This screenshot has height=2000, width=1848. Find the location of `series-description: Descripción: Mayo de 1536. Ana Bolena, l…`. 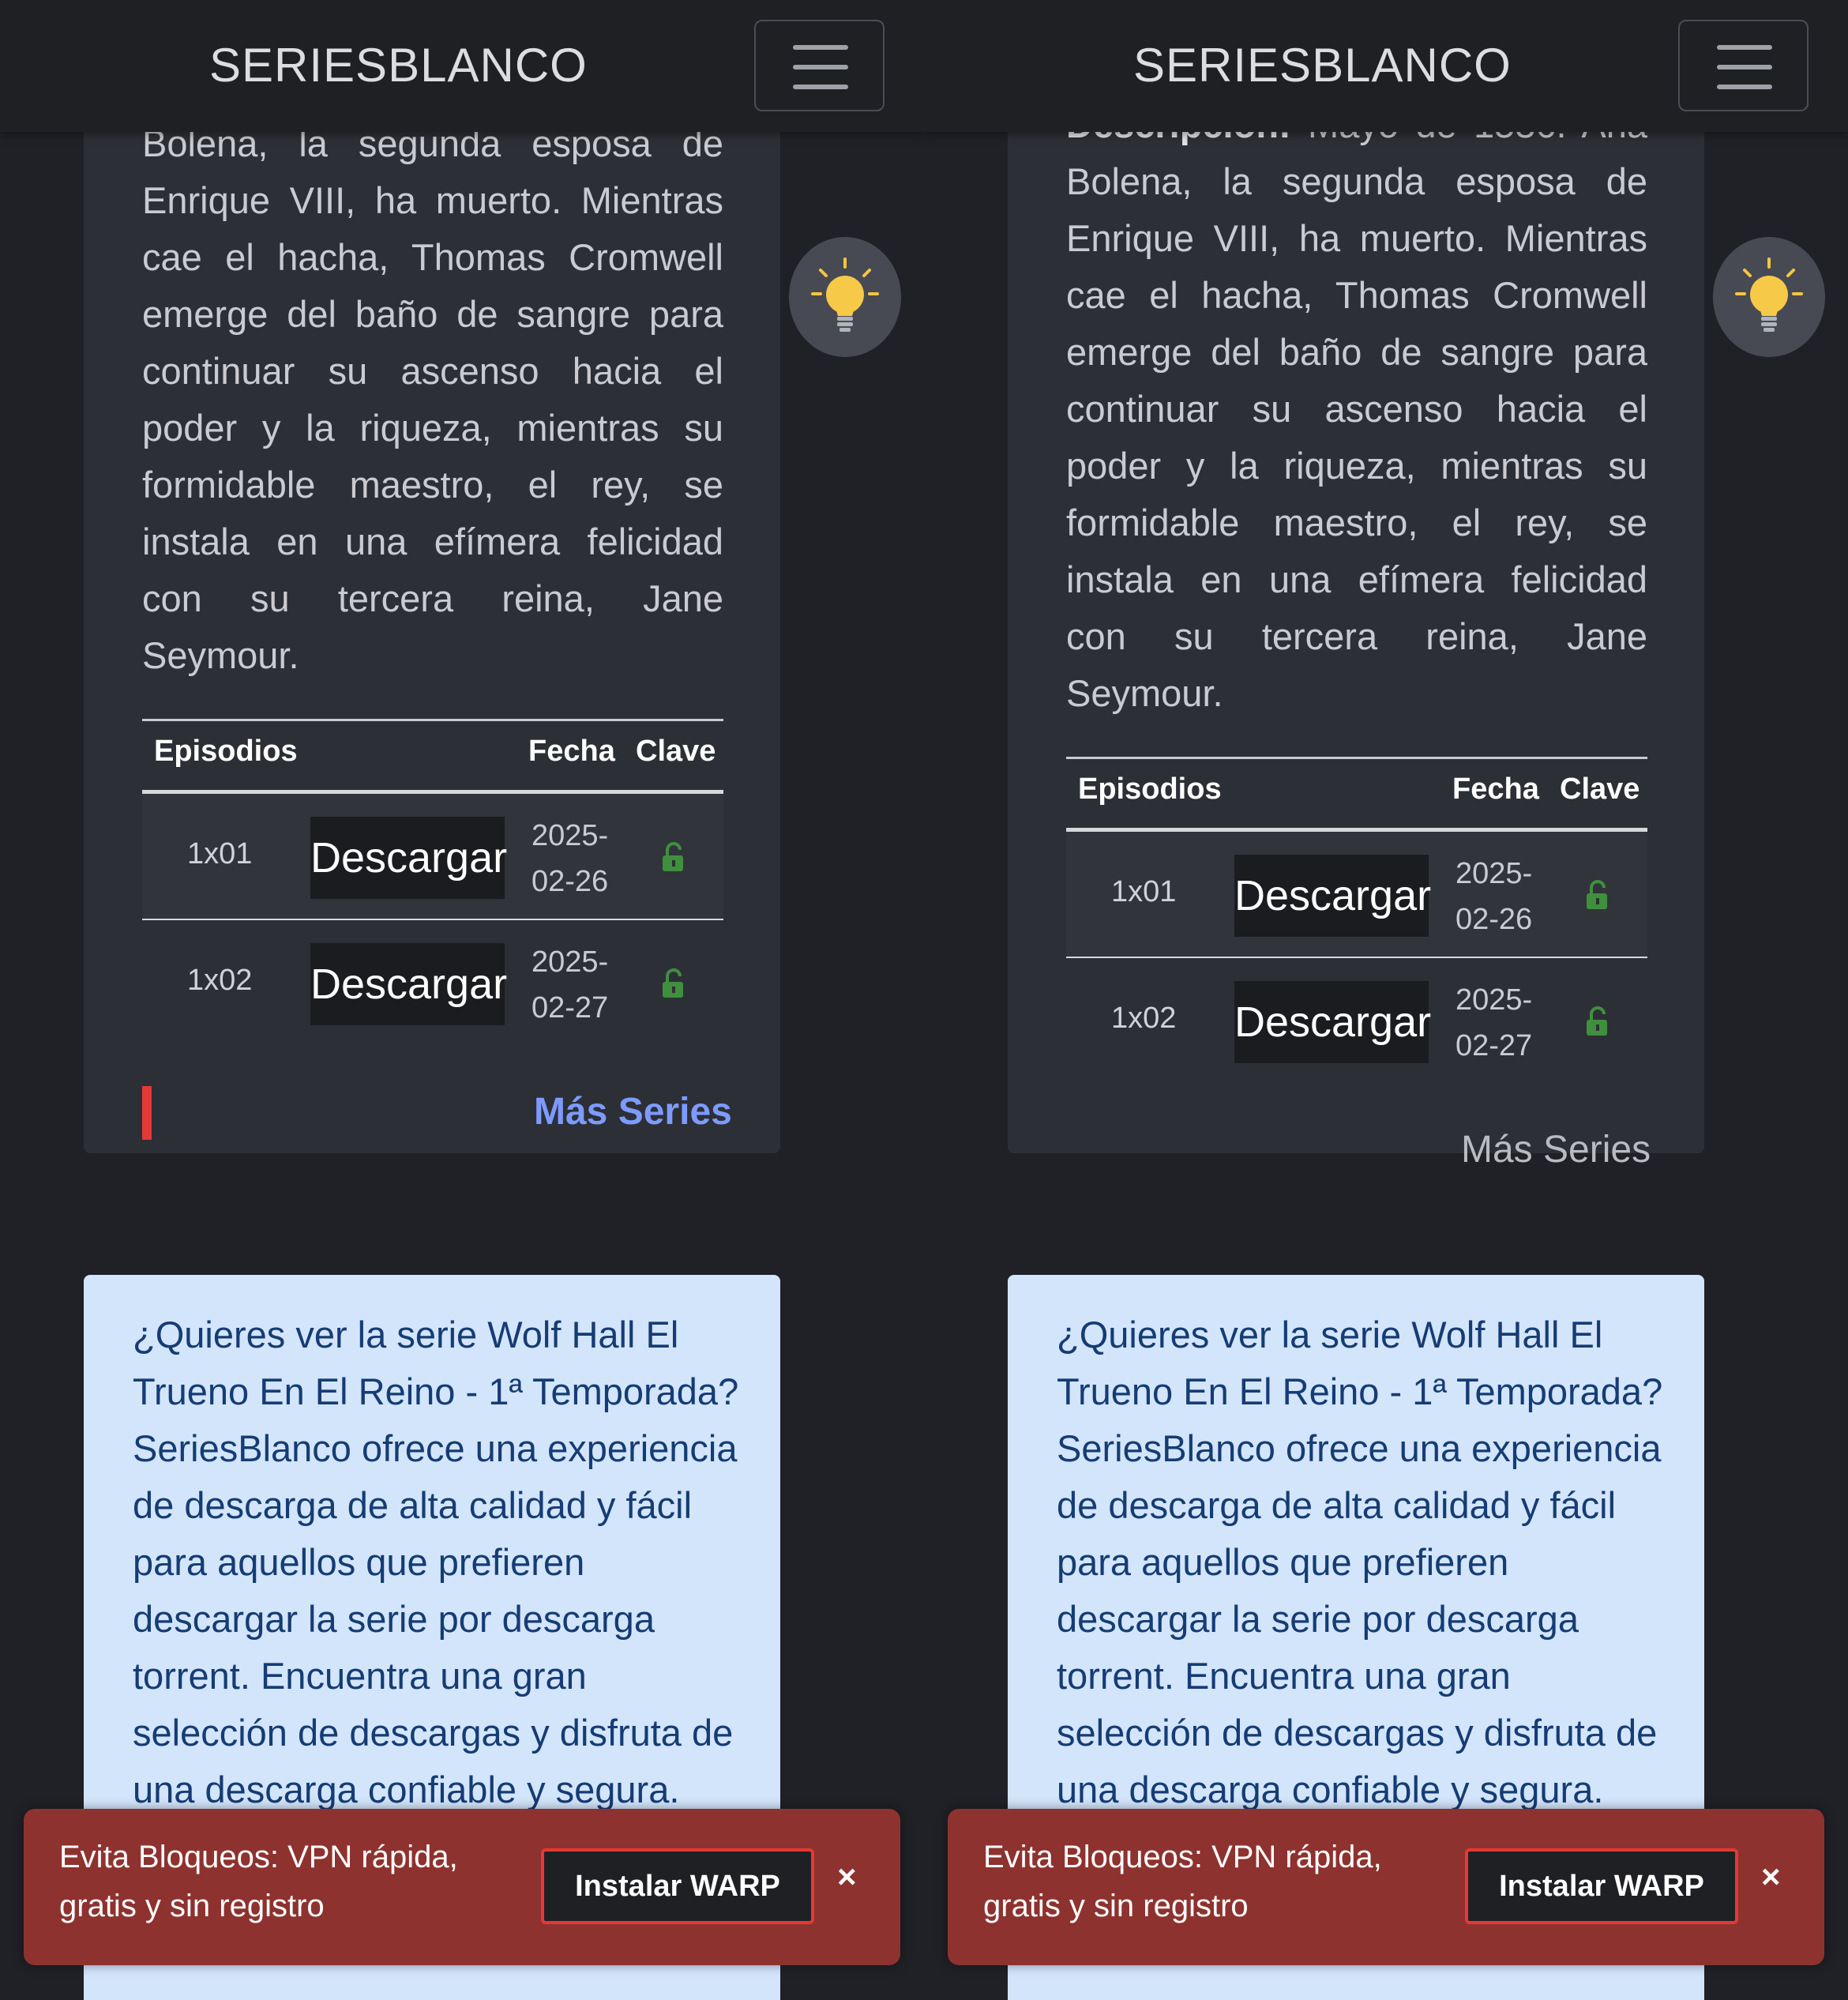

series-description: Descripción: Mayo de 1536. Ana Bolena, l… is located at coordinates (1356, 409).